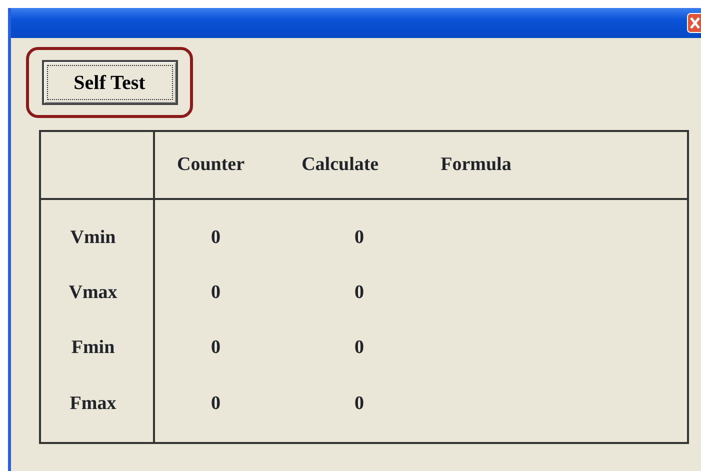  Describe the element at coordinates (93, 348) in the screenshot. I see `row-label: Fmin` at that location.